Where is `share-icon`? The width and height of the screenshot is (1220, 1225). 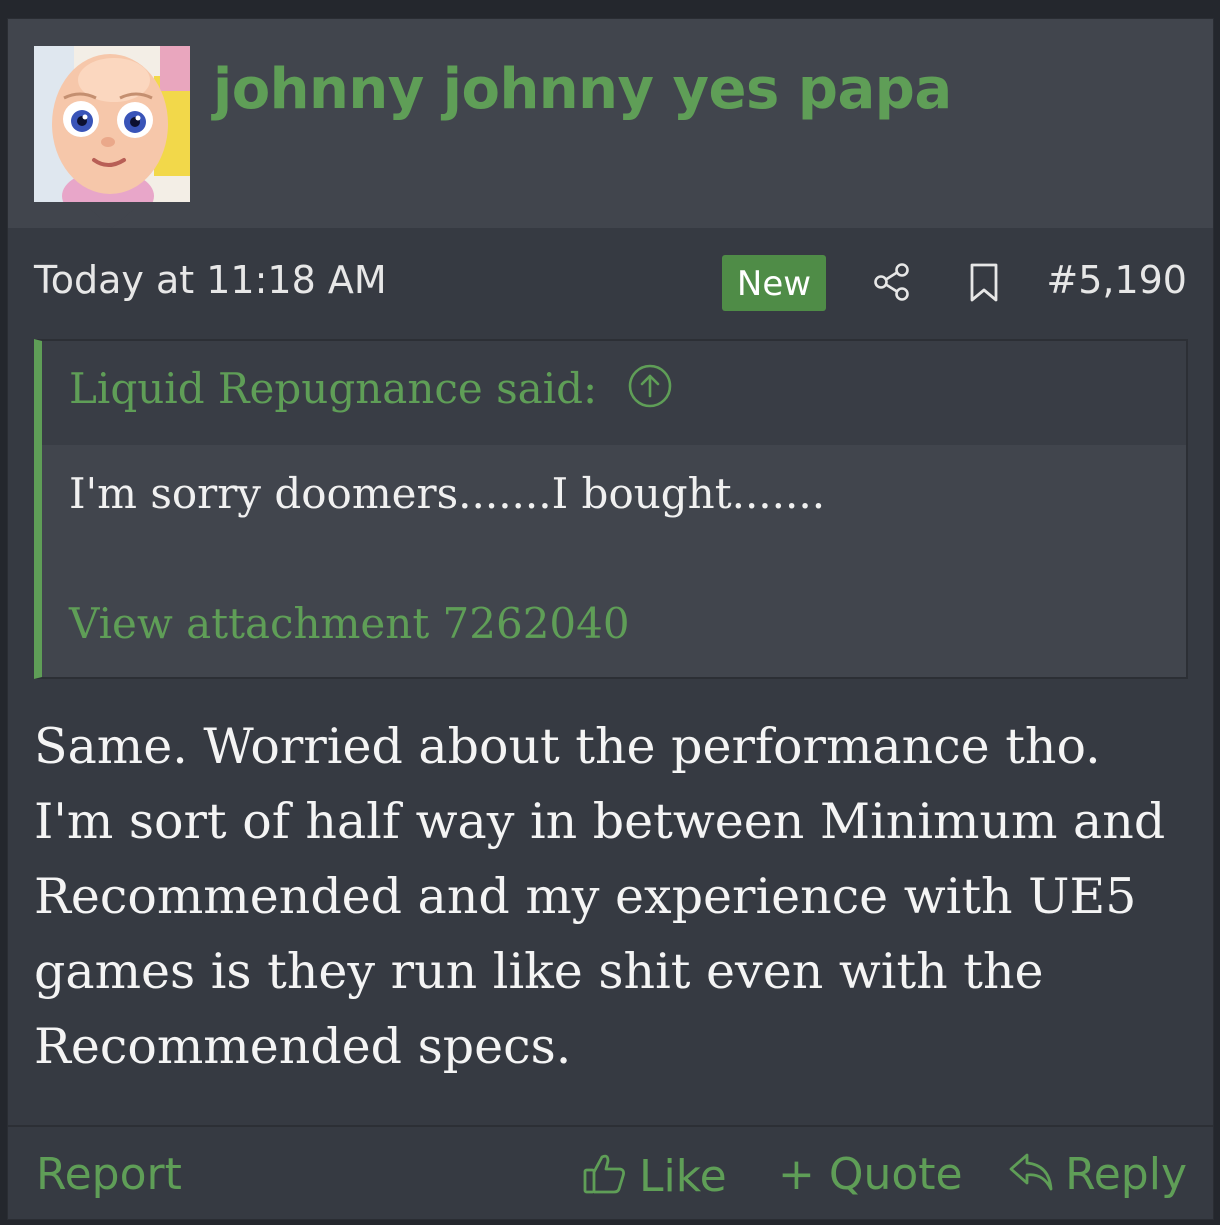
share-icon is located at coordinates (892, 284).